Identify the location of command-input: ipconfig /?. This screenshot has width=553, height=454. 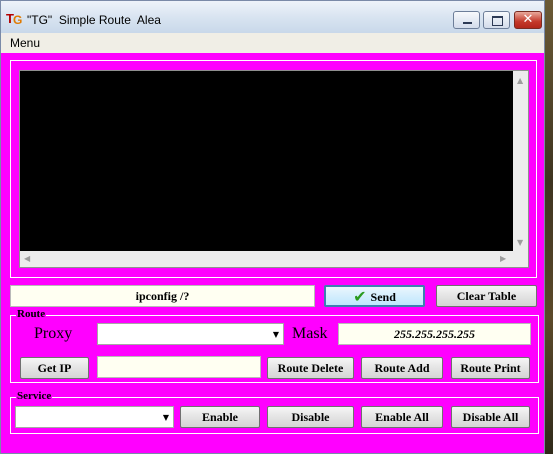
(162, 296).